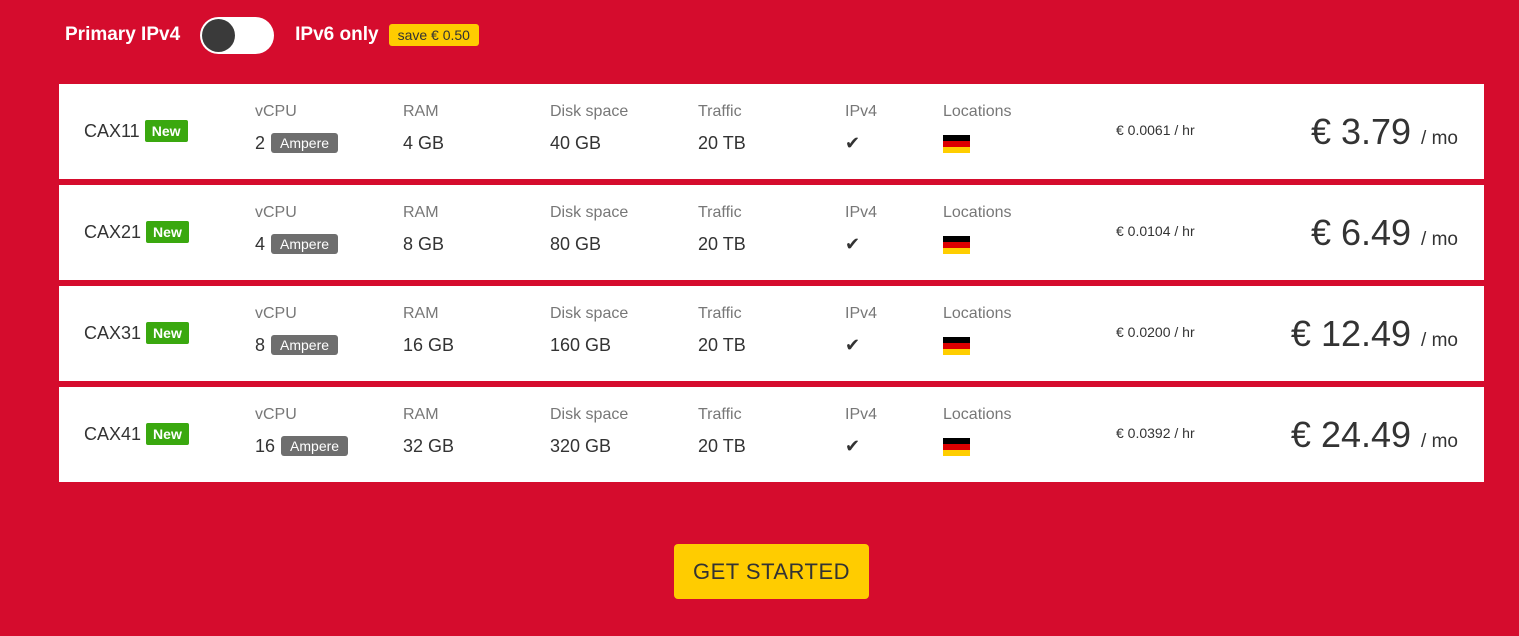 The height and width of the screenshot is (636, 1519). I want to click on ram-cell: RAM 32 GB, so click(428, 432).